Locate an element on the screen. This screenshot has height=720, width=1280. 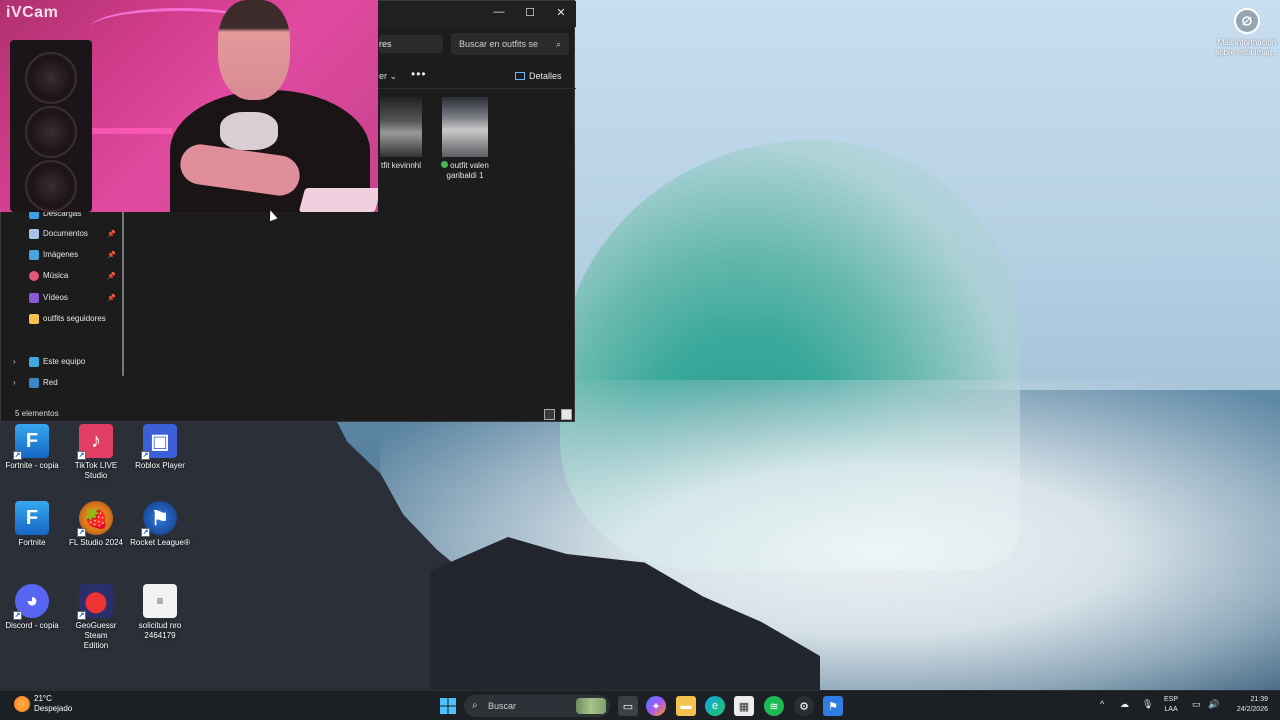
rocket-league-icon: ⚑ is located at coordinates (833, 706).